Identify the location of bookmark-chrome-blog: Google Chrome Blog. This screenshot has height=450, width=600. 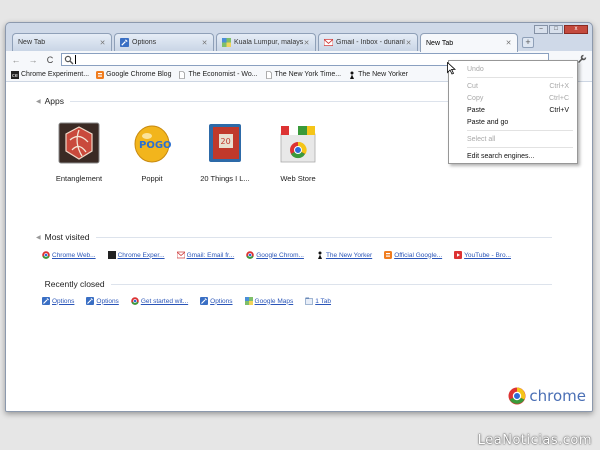
(133, 74).